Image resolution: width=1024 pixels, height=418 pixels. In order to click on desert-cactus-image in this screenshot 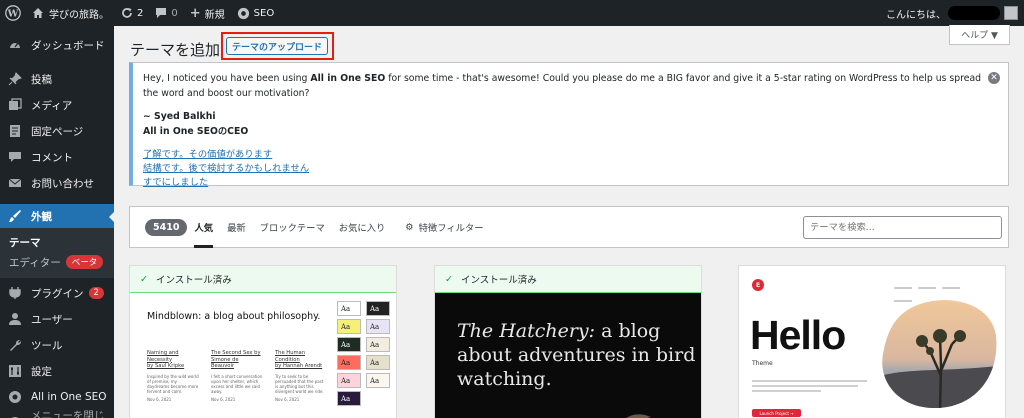, I will do `click(939, 354)`.